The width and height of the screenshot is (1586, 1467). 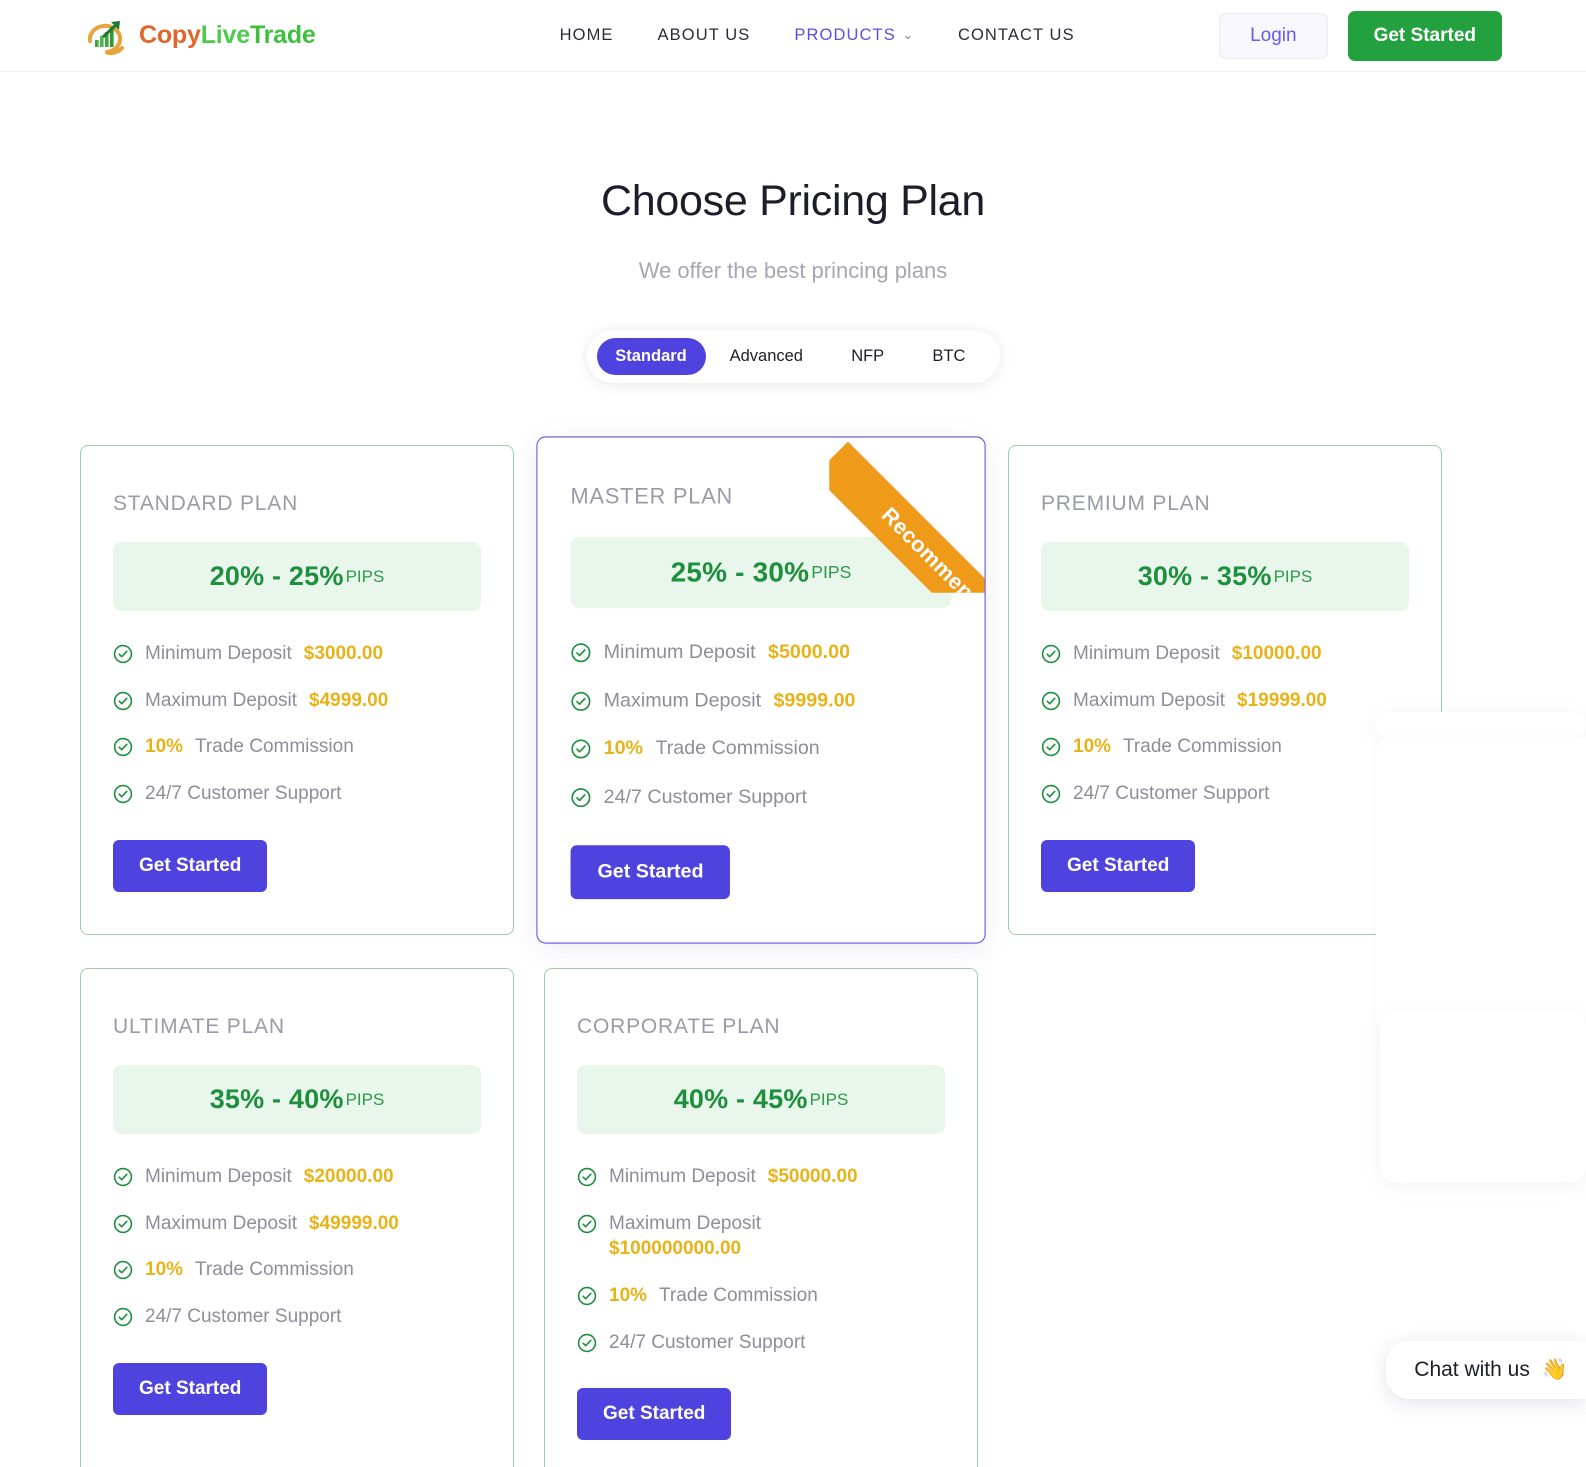 I want to click on header-actions: Login Get Started, so click(x=1360, y=35).